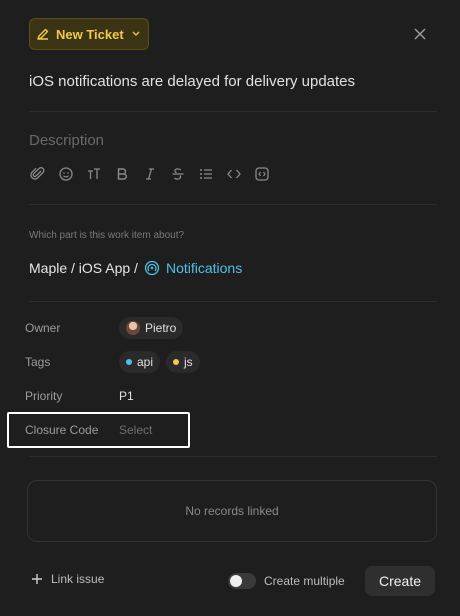 Image resolution: width=460 pixels, height=616 pixels. I want to click on avatar, so click(133, 328).